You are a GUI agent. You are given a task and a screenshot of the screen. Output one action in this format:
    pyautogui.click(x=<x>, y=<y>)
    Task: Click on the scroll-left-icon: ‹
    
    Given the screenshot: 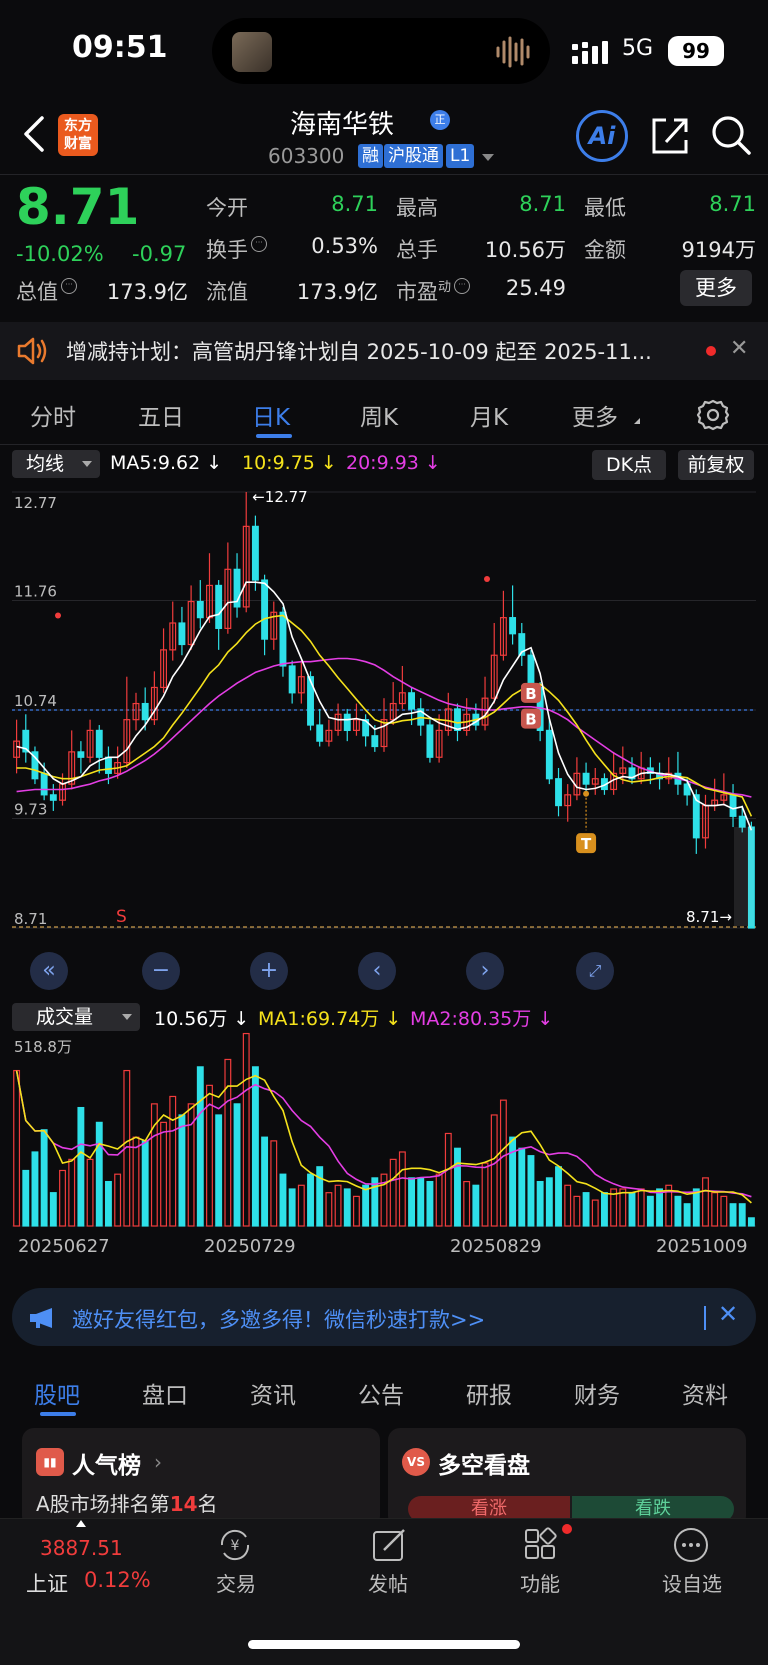 What is the action you would take?
    pyautogui.click(x=377, y=971)
    